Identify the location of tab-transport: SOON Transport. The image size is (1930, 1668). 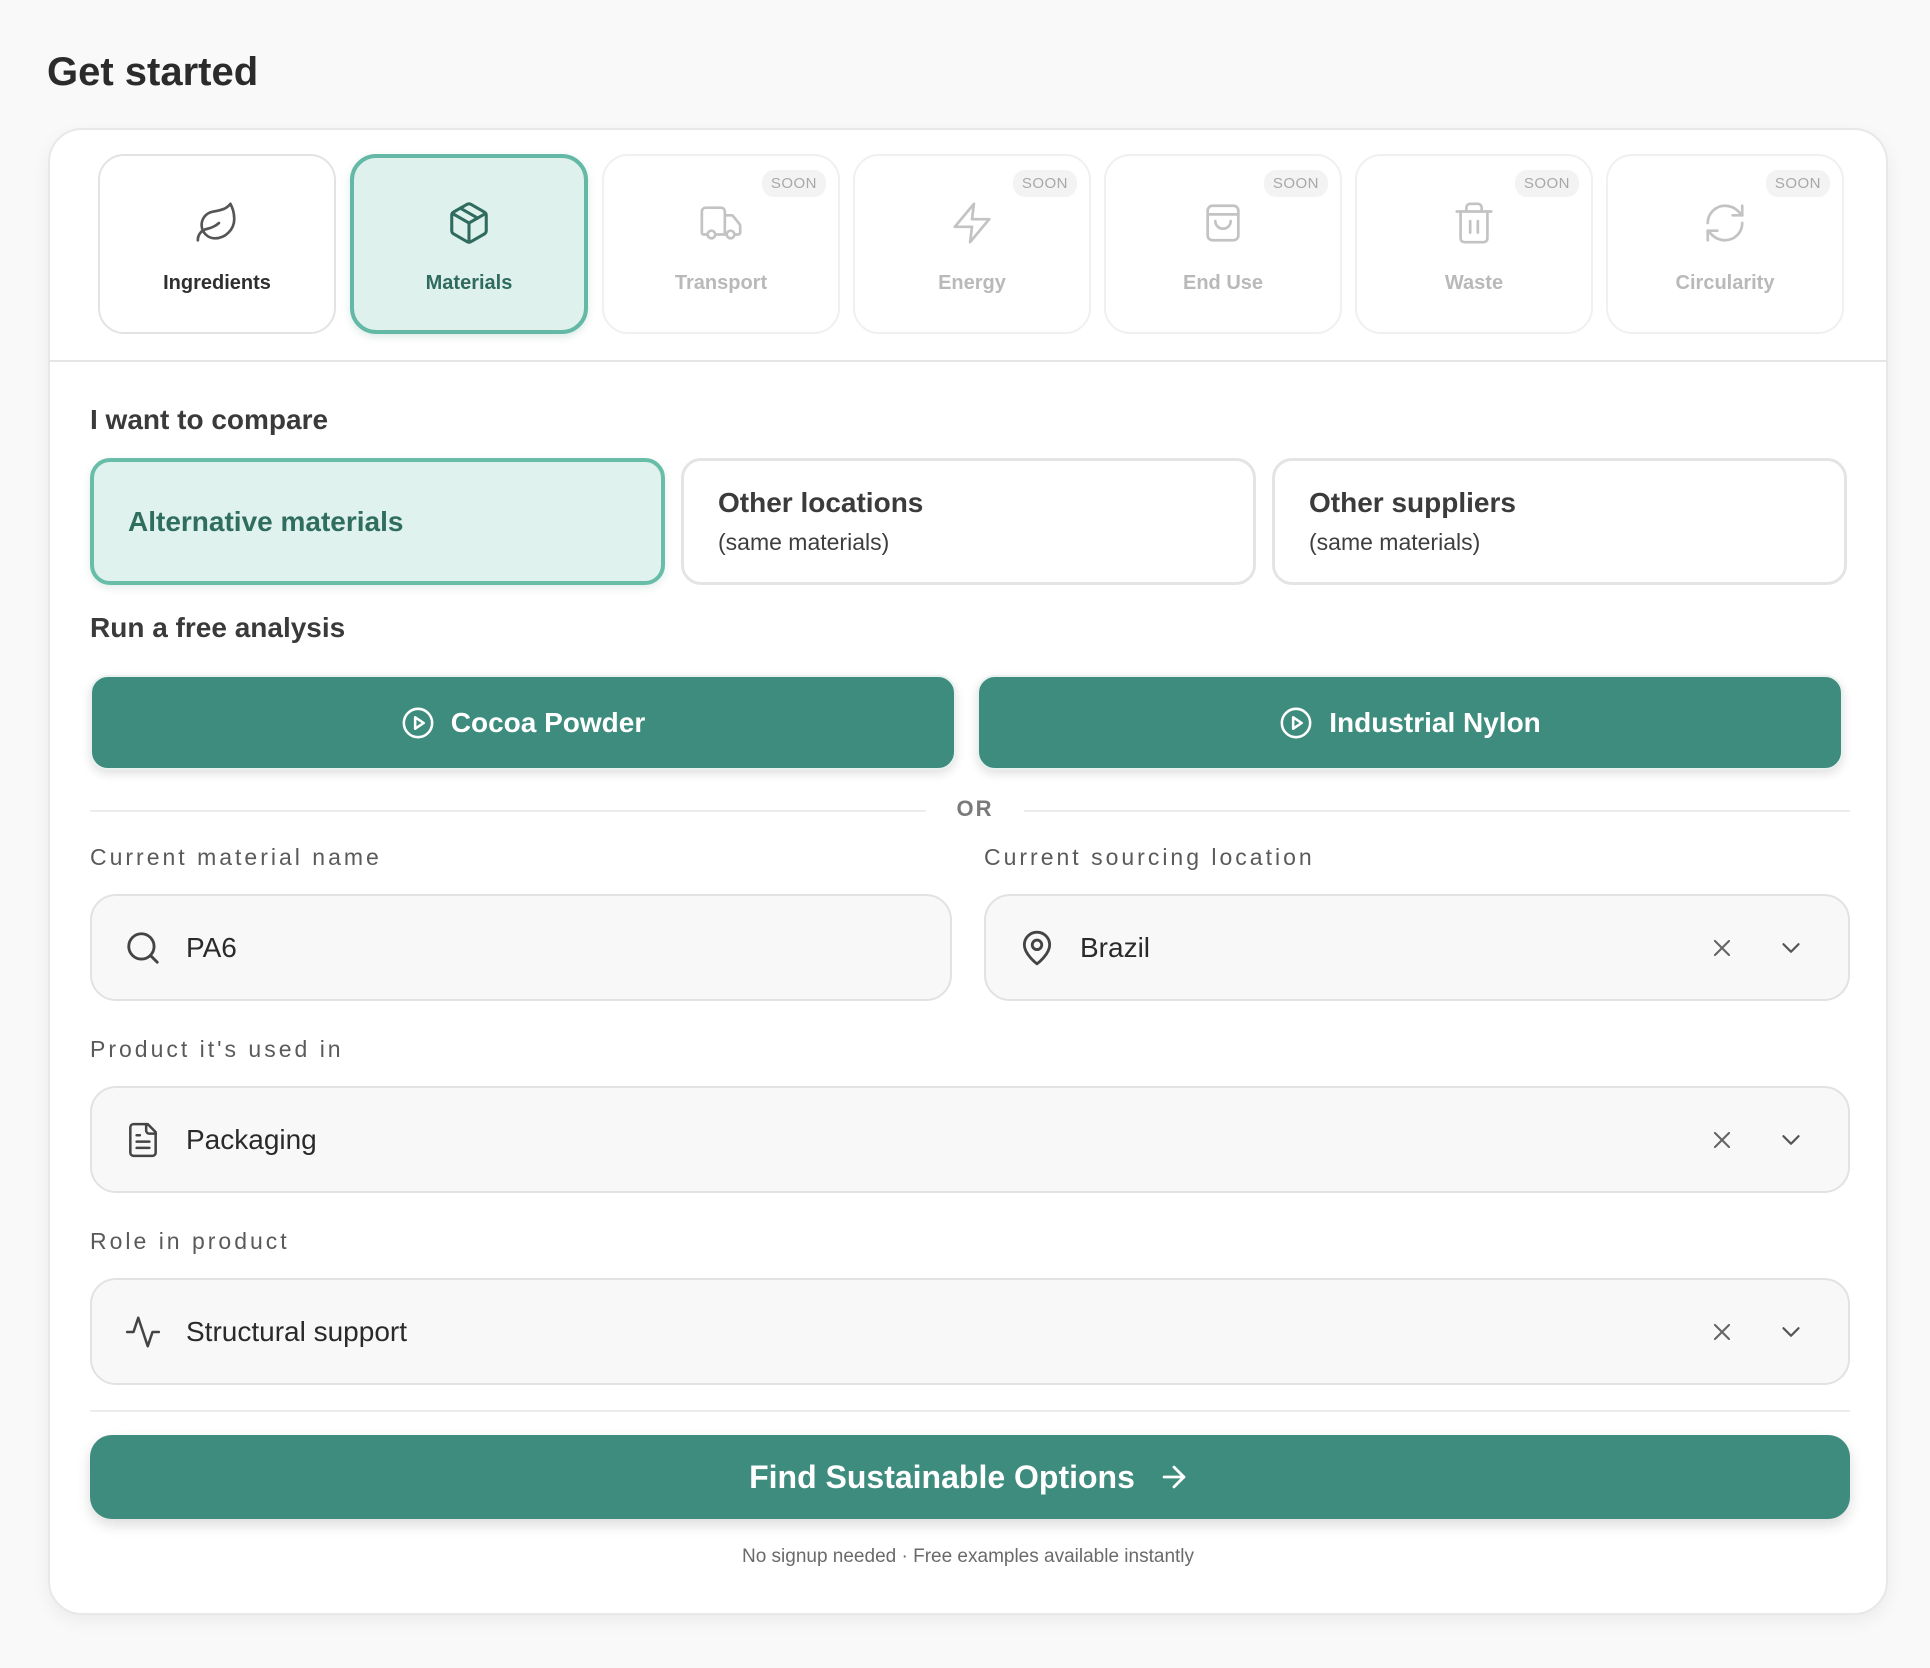
(721, 244).